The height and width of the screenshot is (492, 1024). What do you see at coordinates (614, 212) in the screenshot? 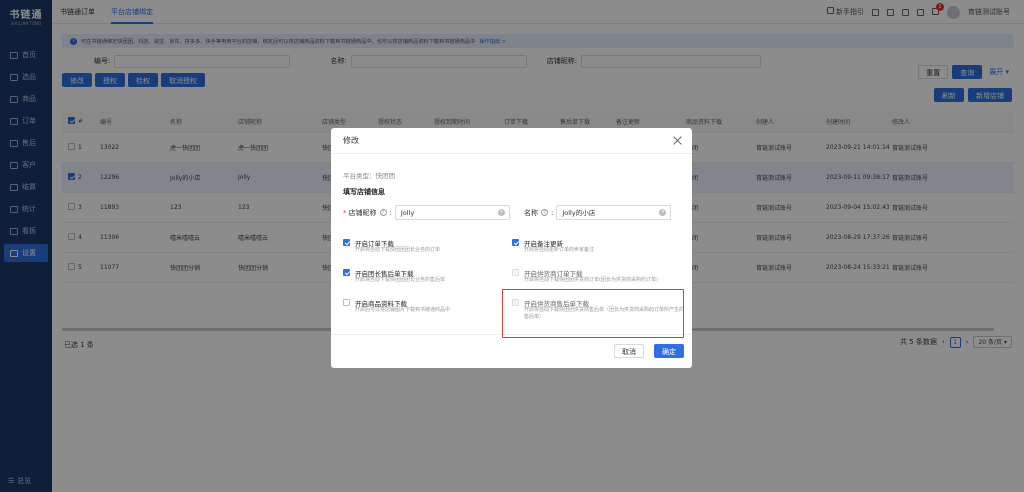
I see `name-input: Jolly的小店 ×` at bounding box center [614, 212].